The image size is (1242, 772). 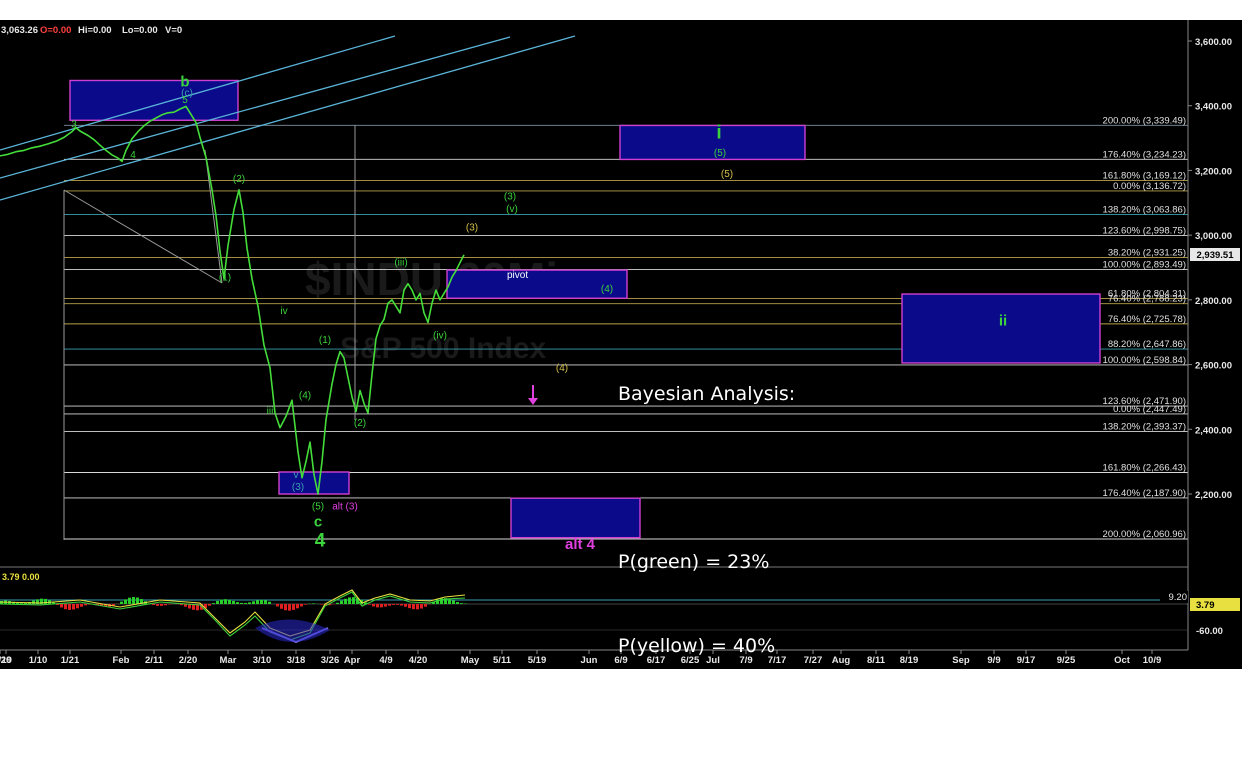 What do you see at coordinates (283, 311) in the screenshot?
I see `wave-label: iv` at bounding box center [283, 311].